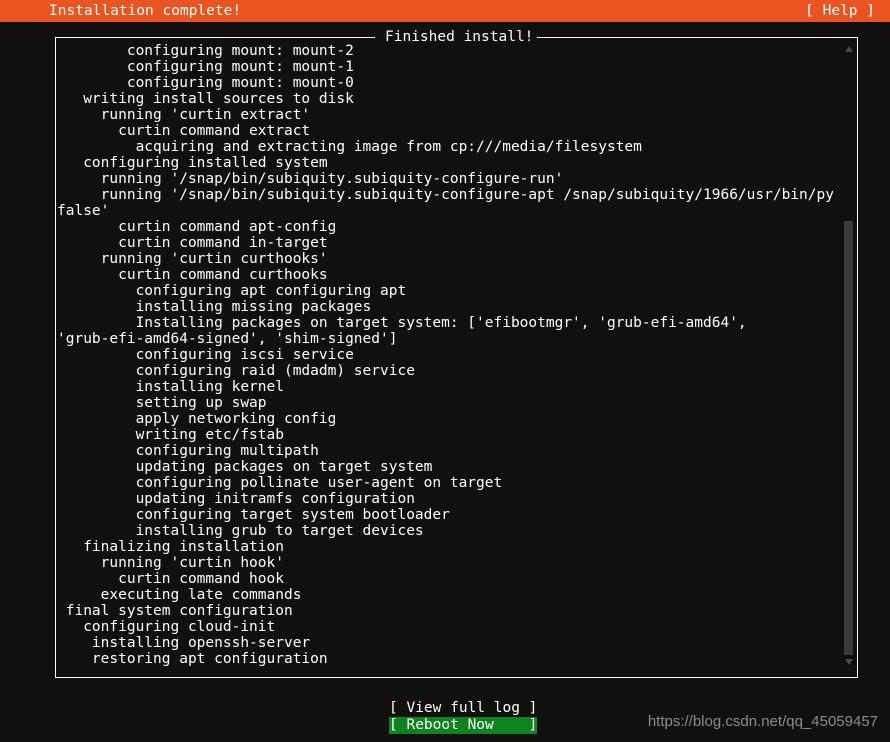 This screenshot has width=890, height=742. I want to click on log-line: curtin command apt-config, so click(197, 227).